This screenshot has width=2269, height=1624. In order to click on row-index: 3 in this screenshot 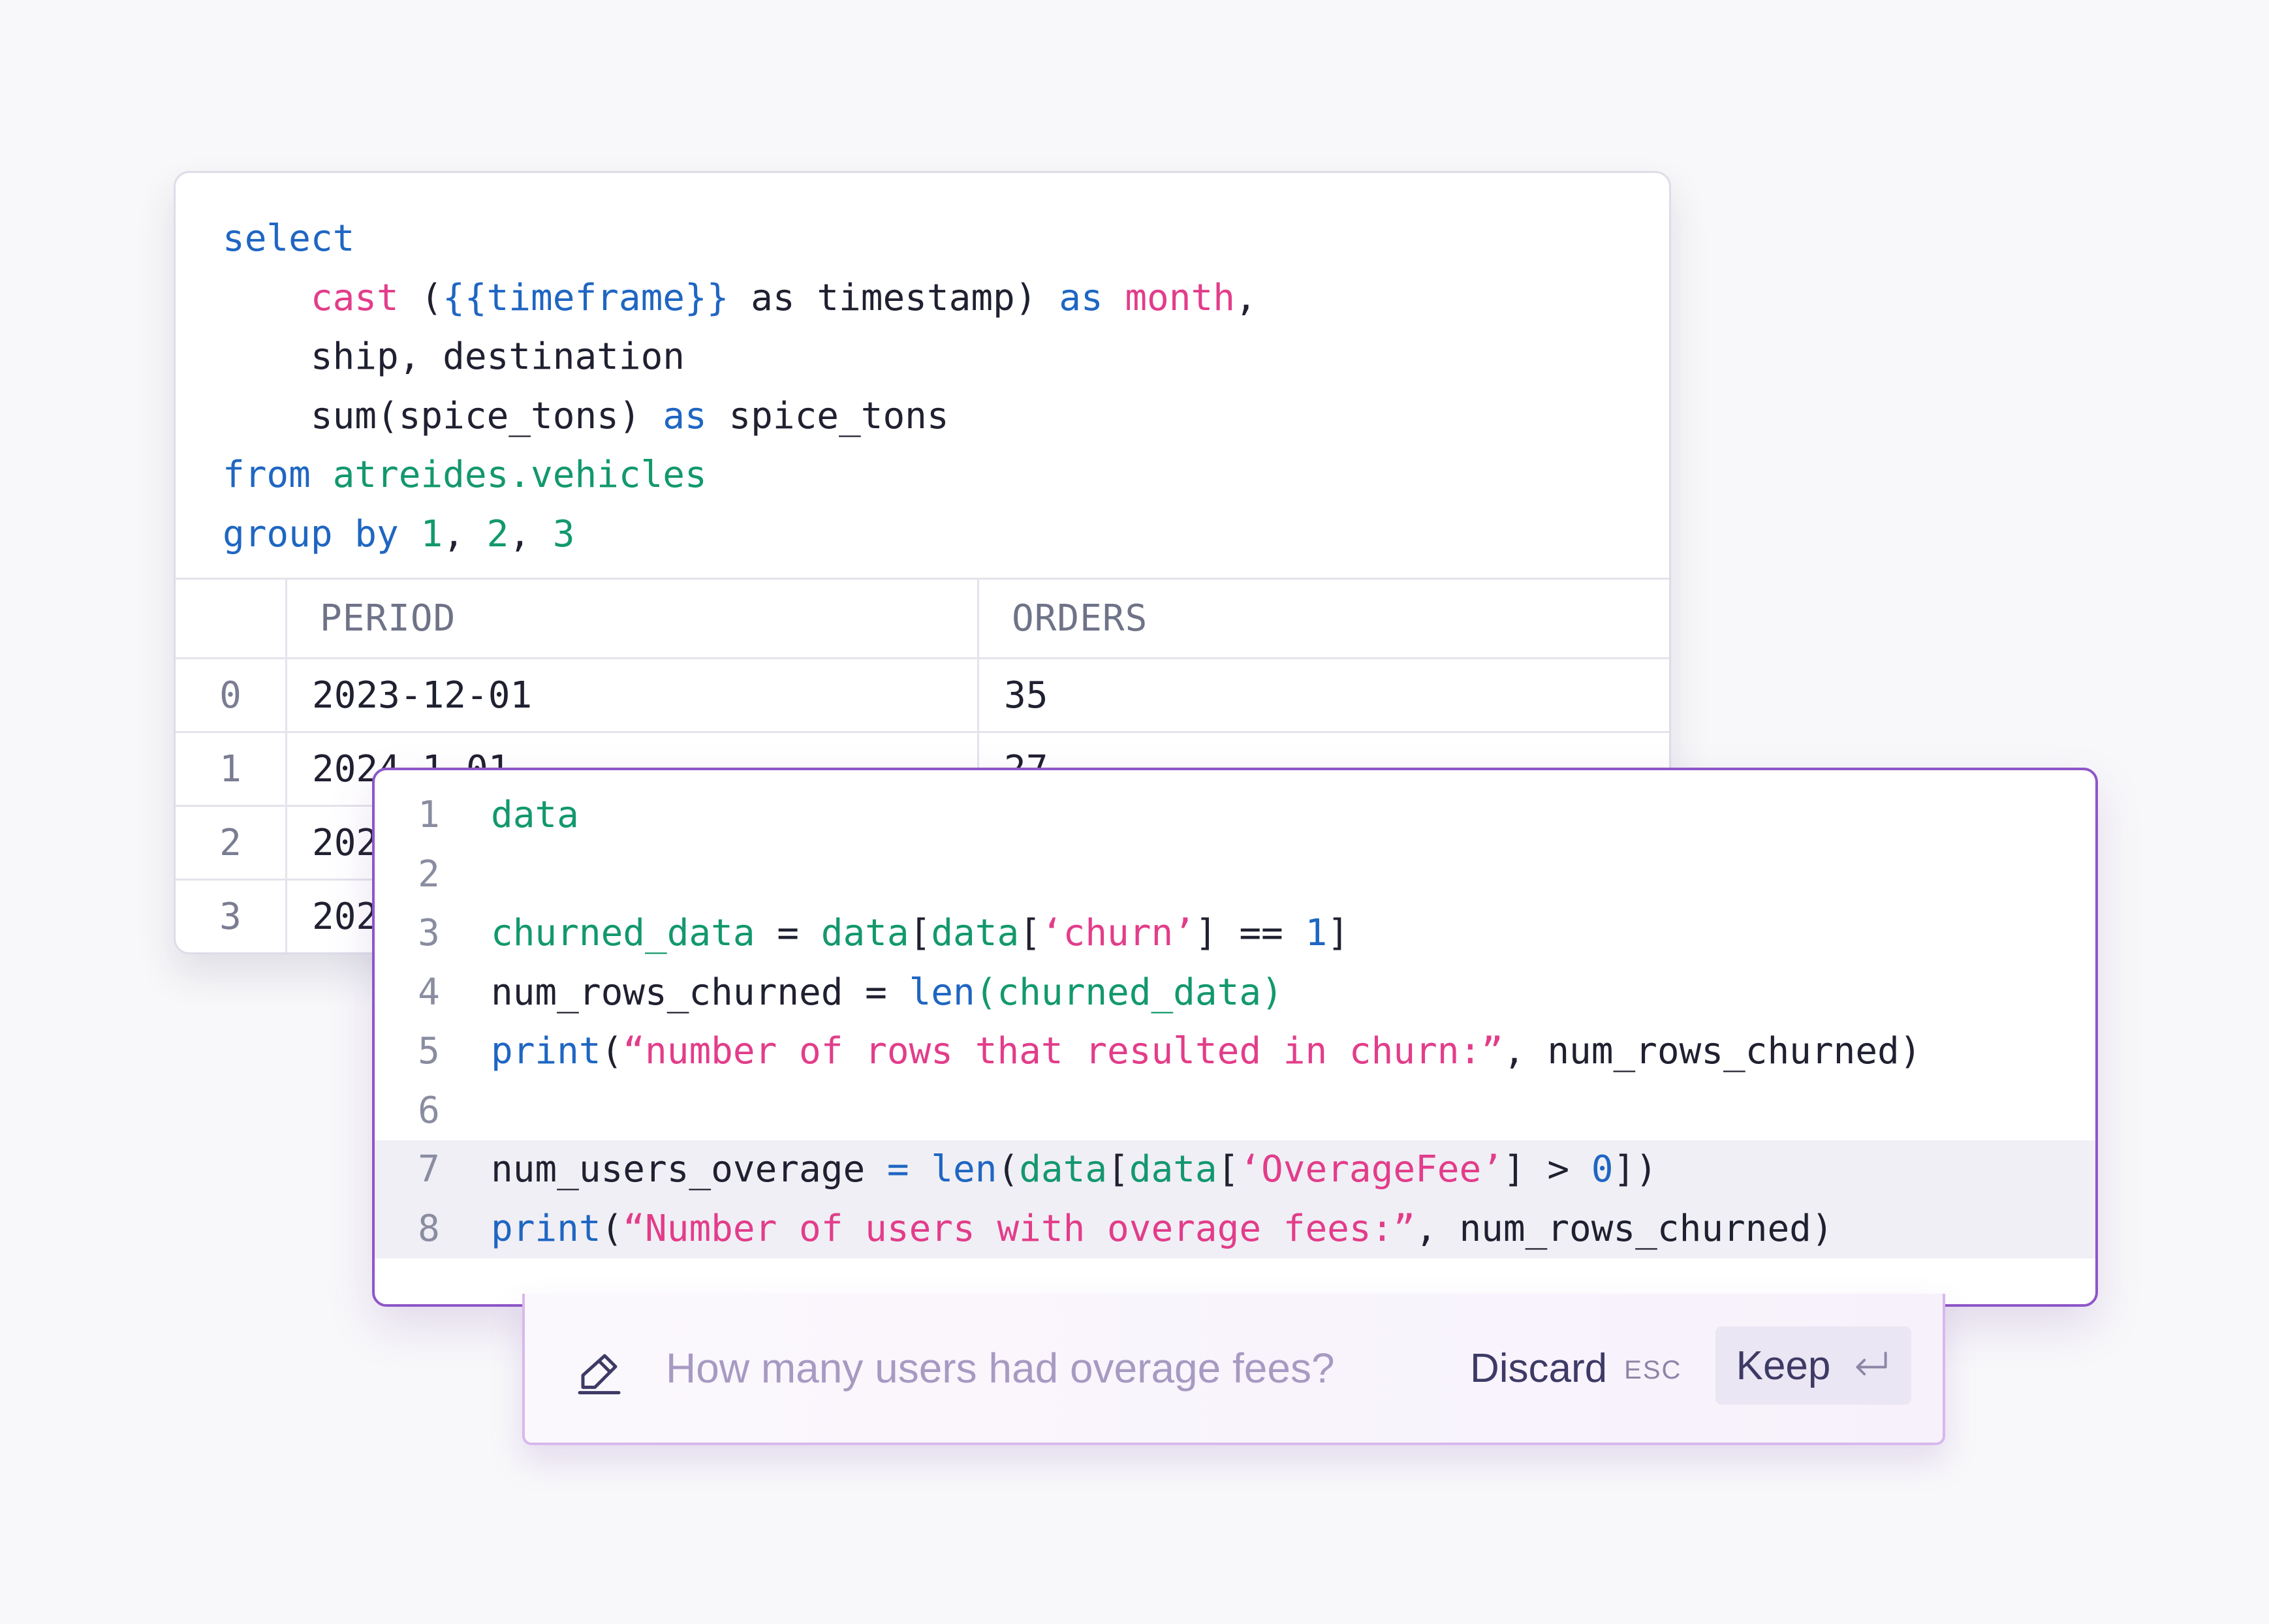, I will do `click(231, 916)`.